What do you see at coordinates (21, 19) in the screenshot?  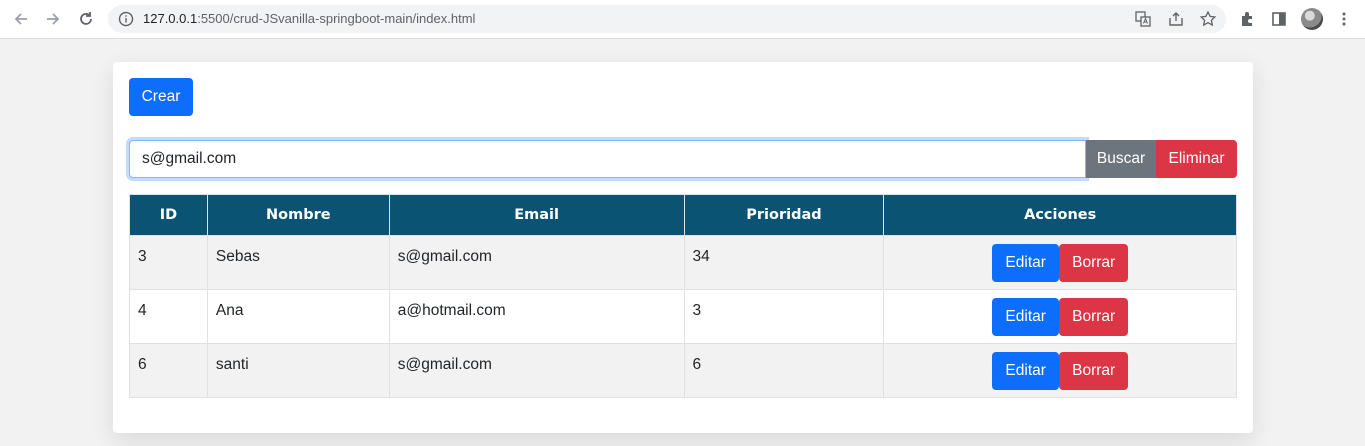 I see `back-arrow-icon` at bounding box center [21, 19].